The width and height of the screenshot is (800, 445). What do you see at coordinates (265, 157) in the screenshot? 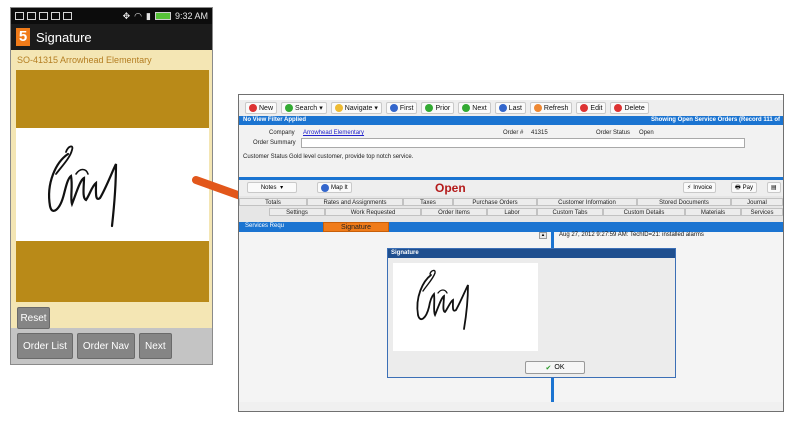
I see `customer-status-label: Customer Status` at bounding box center [265, 157].